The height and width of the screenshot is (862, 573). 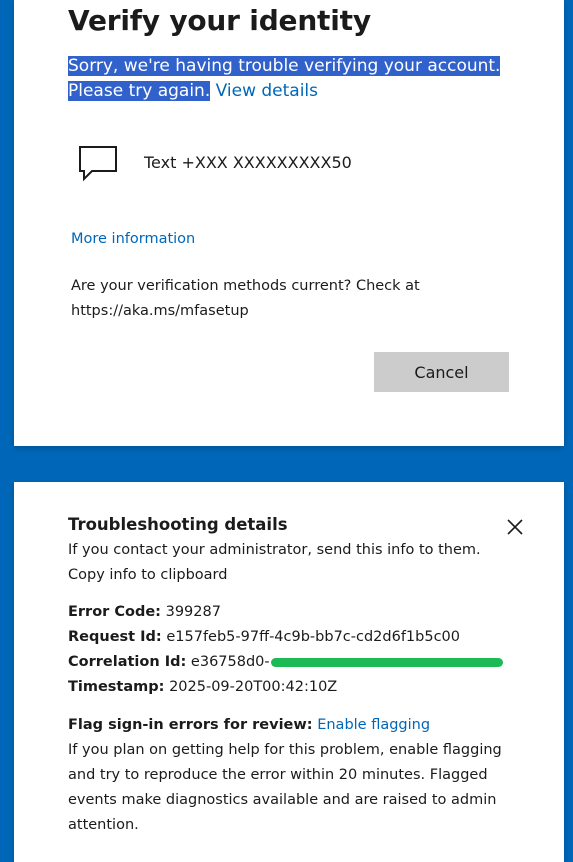 What do you see at coordinates (133, 239) in the screenshot?
I see `more-information-link: More information` at bounding box center [133, 239].